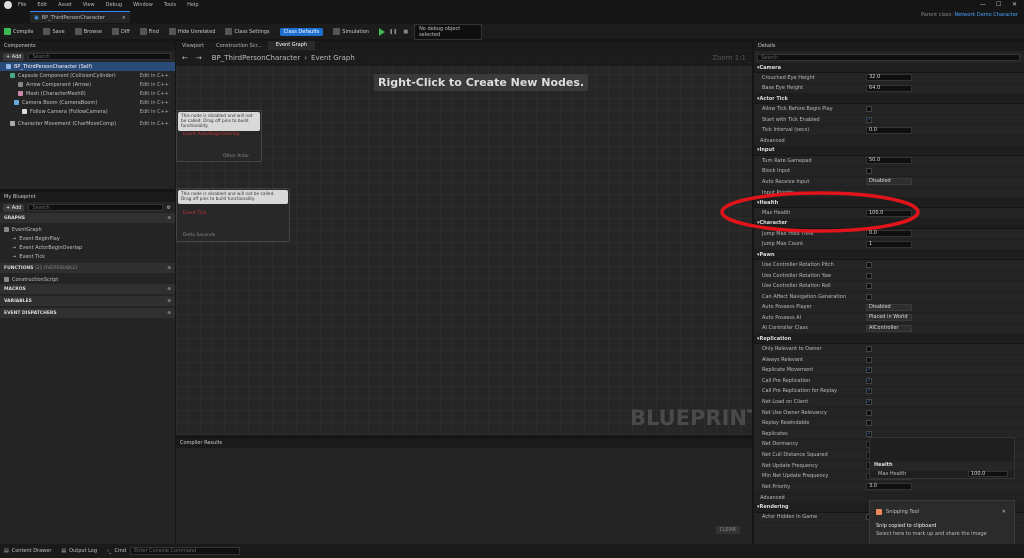 The image size is (1024, 558). Describe the element at coordinates (149, 31) in the screenshot. I see `find-button: Find` at that location.